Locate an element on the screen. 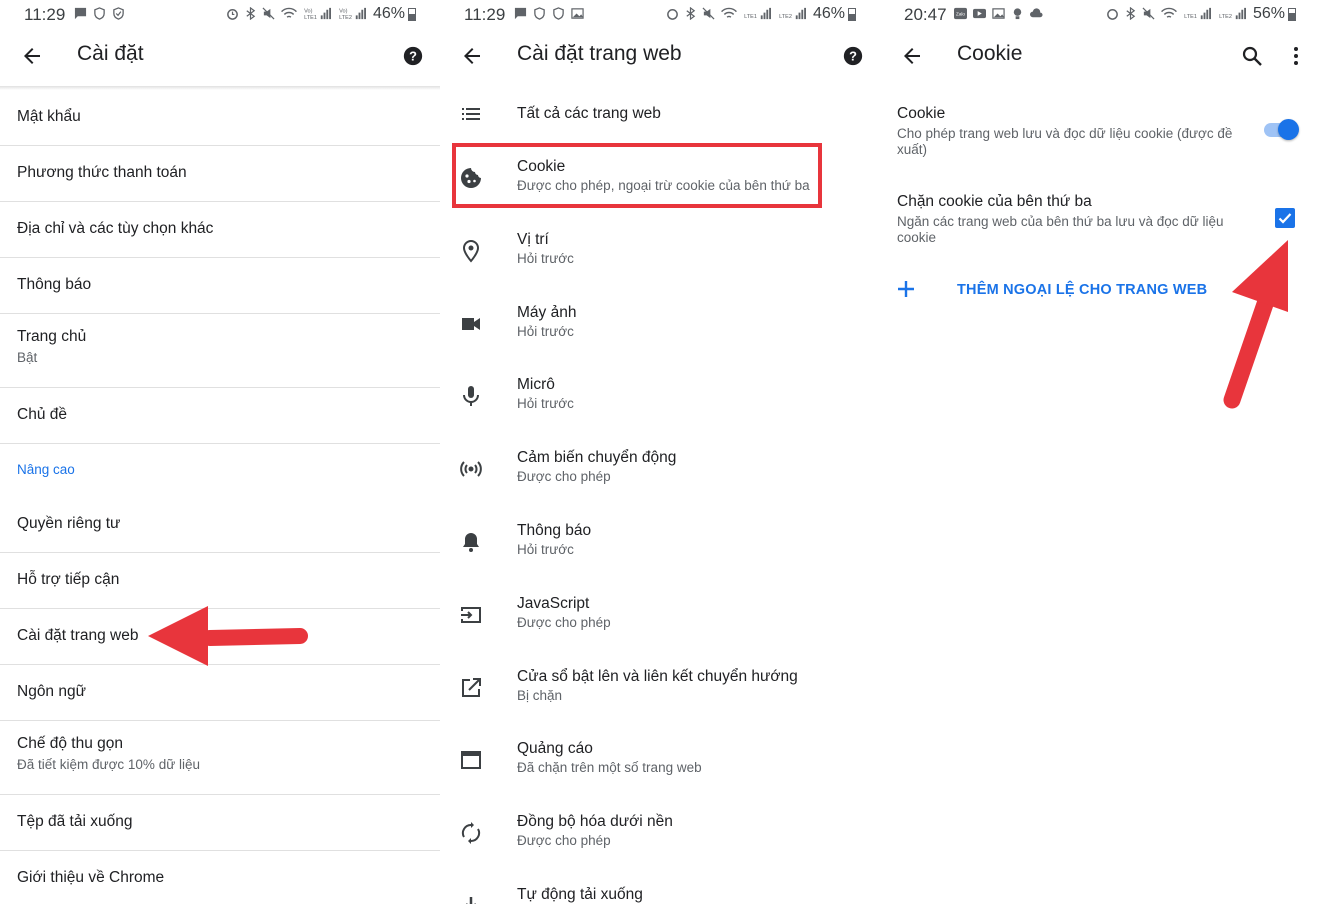  settings-item-accessibility: Hỗ trợ tiếp cận is located at coordinates (220, 581).